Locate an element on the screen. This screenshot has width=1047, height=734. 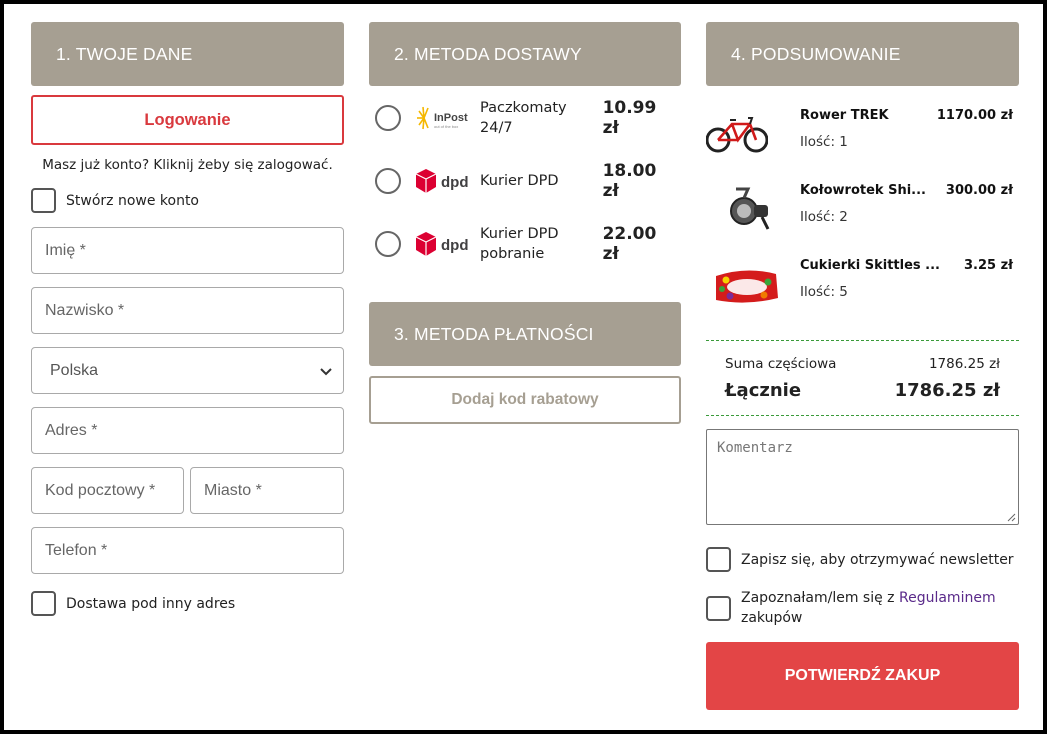
product-quantity: Ilość: 1 is located at coordinates (824, 142).